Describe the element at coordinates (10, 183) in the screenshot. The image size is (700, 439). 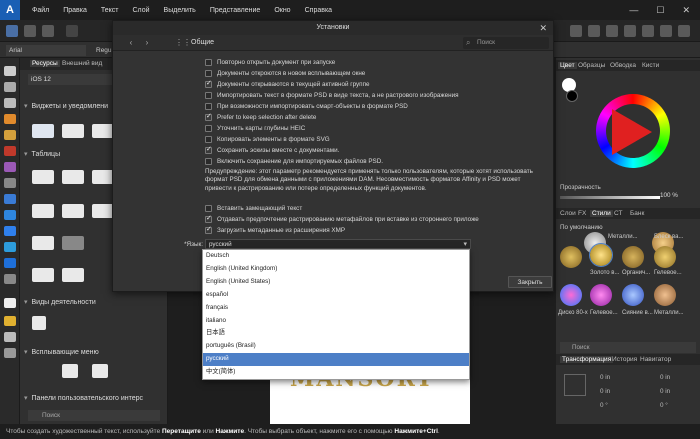
I see `transparency-tool-icon` at that location.